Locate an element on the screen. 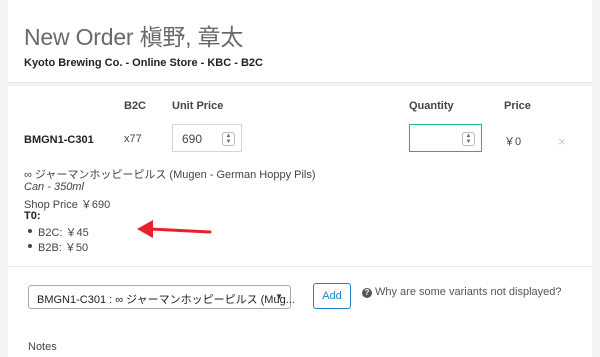  annotation-arrow-icon is located at coordinates (174, 229).